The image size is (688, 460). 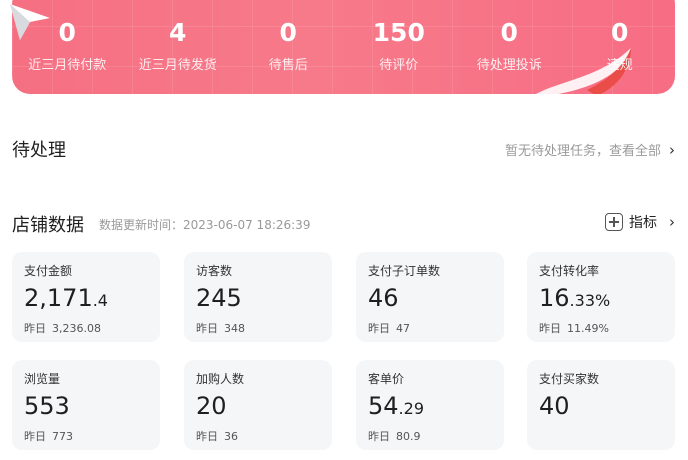 What do you see at coordinates (48, 271) in the screenshot?
I see `metric-label: 支付金额` at bounding box center [48, 271].